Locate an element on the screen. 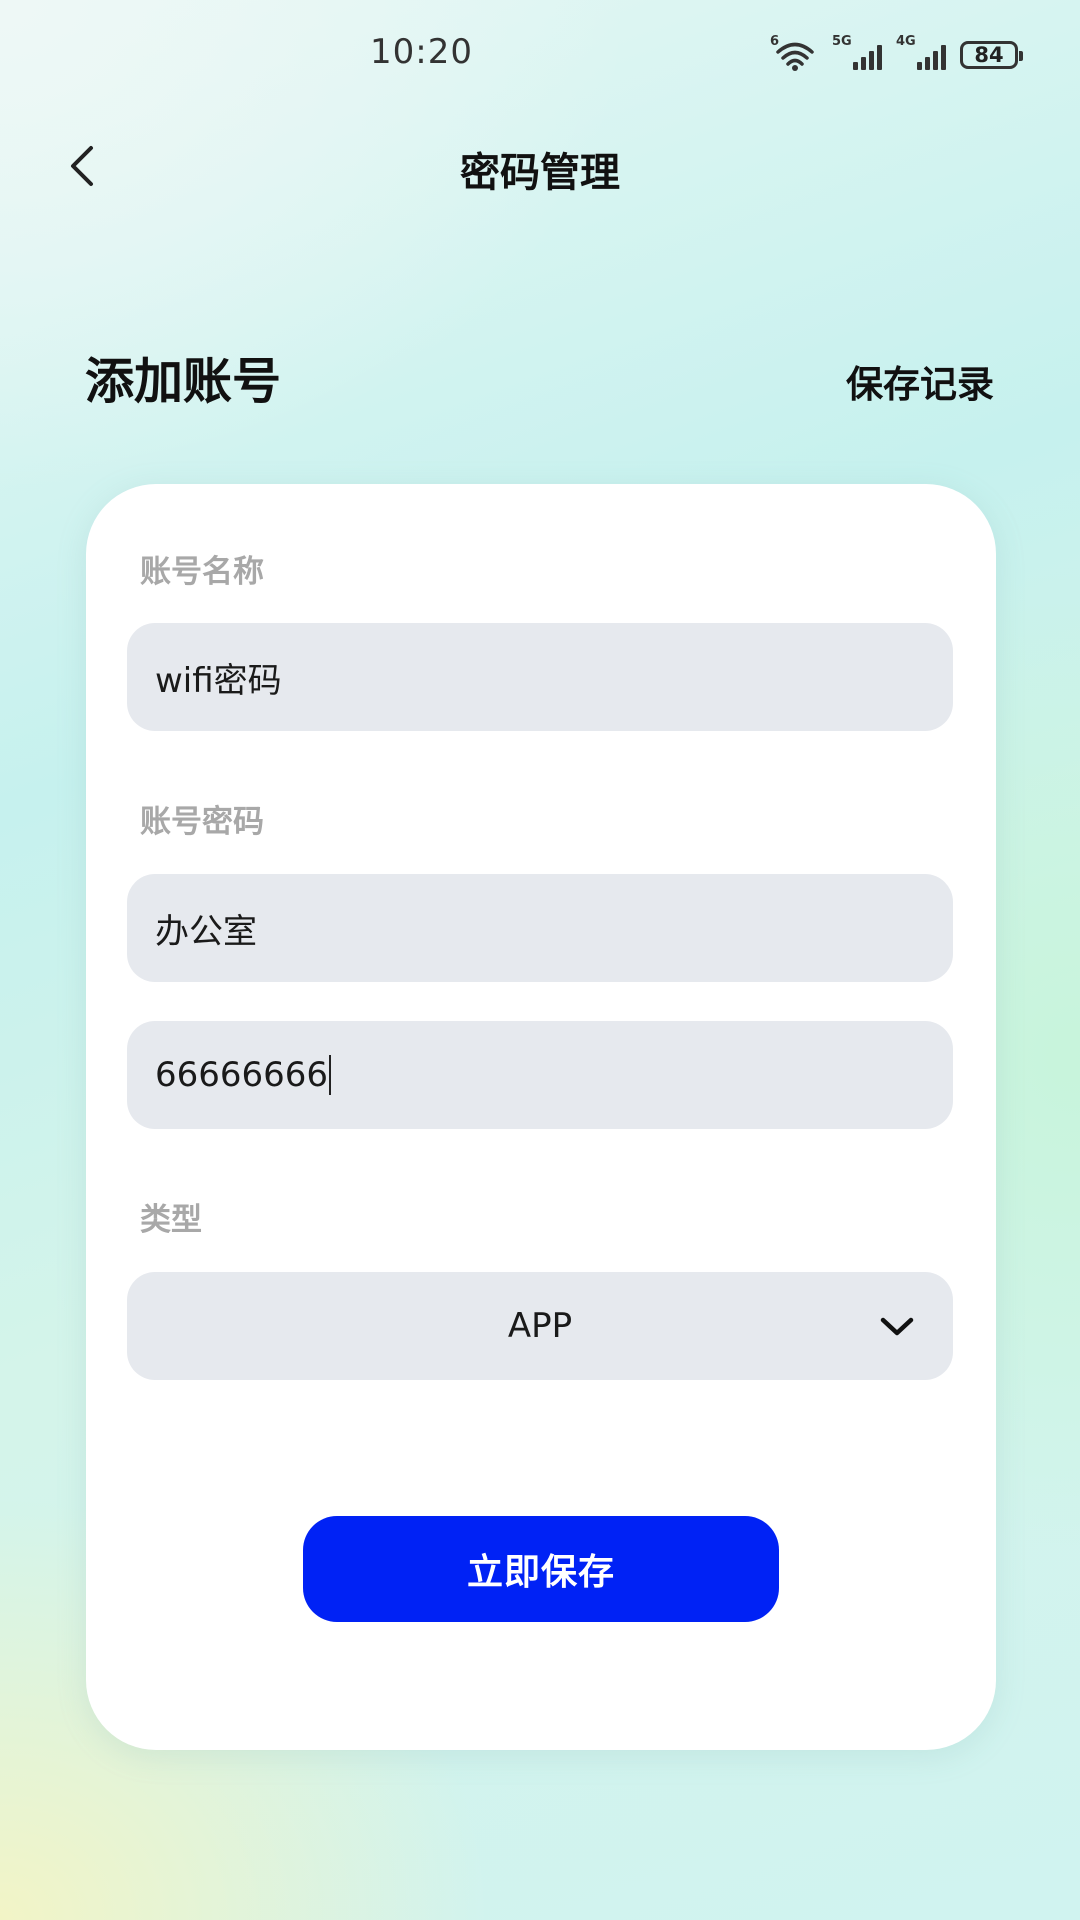  password-input: 66666666 is located at coordinates (540, 1075).